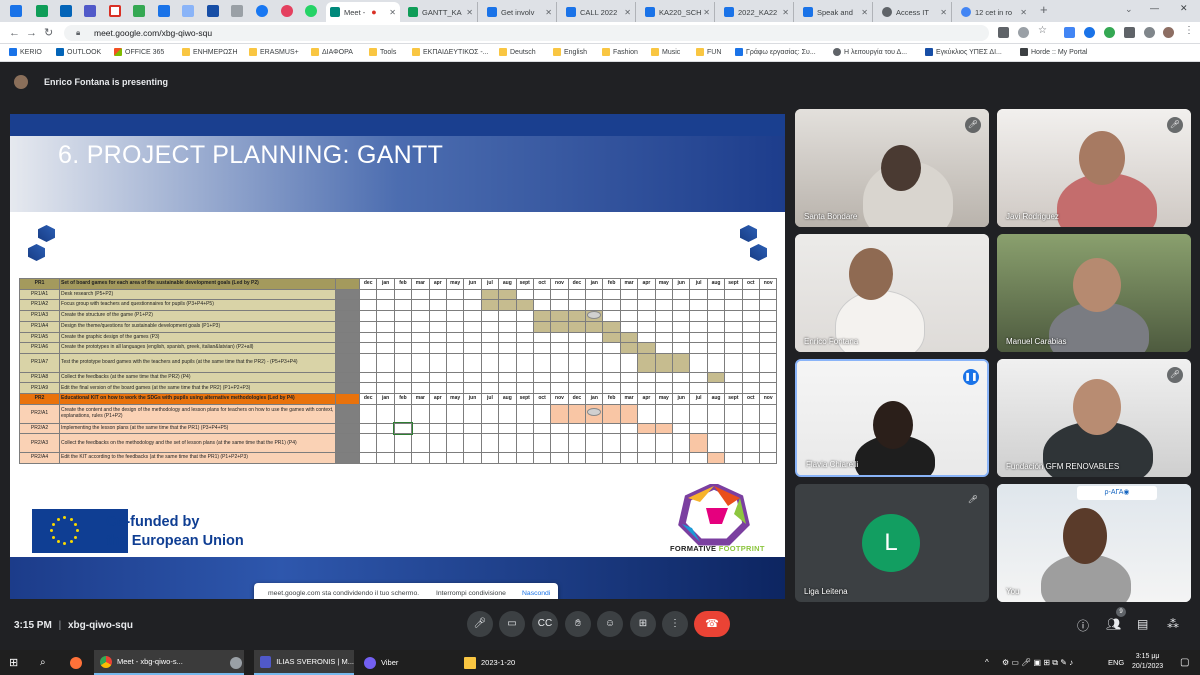 Image resolution: width=1200 pixels, height=675 pixels. I want to click on close-window-icon: ✕, so click(1184, 8).